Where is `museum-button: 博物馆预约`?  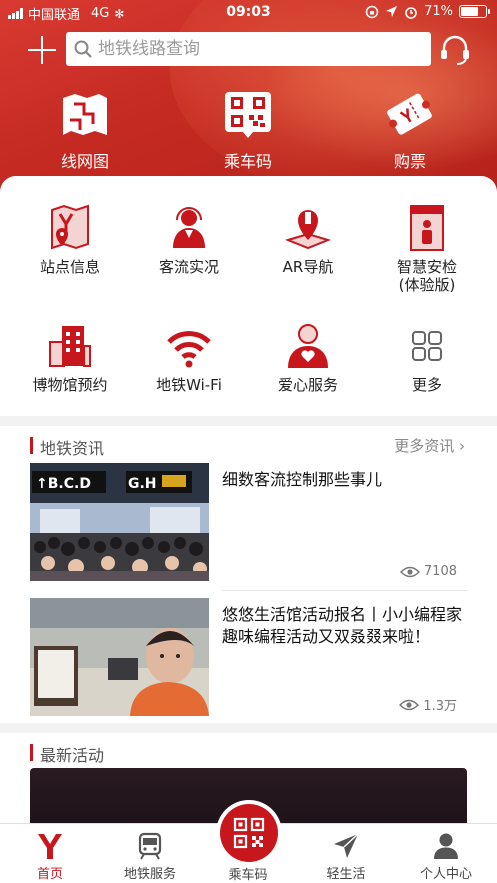 museum-button: 博物馆预约 is located at coordinates (70, 358).